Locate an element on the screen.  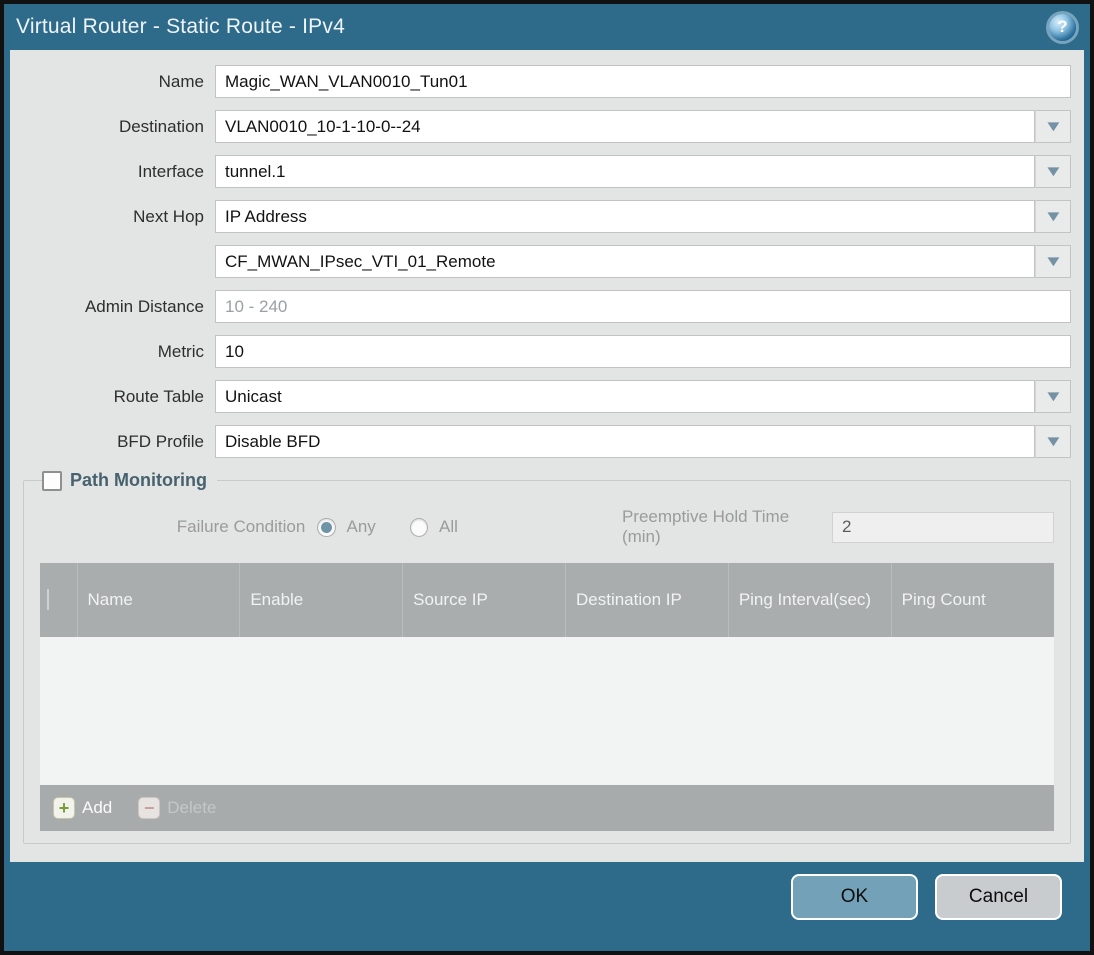
add-plus-icon: + is located at coordinates (64, 808).